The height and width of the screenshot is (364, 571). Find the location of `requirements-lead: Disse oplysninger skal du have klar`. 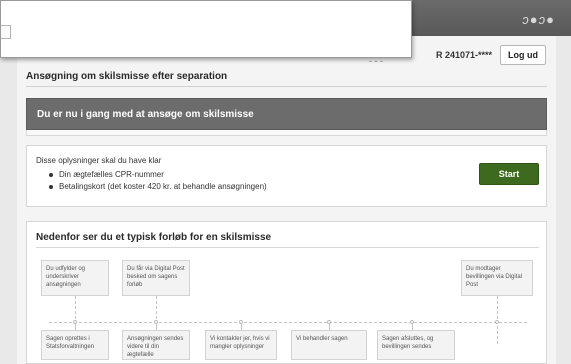

requirements-lead: Disse oplysninger skal du have klar is located at coordinates (99, 160).